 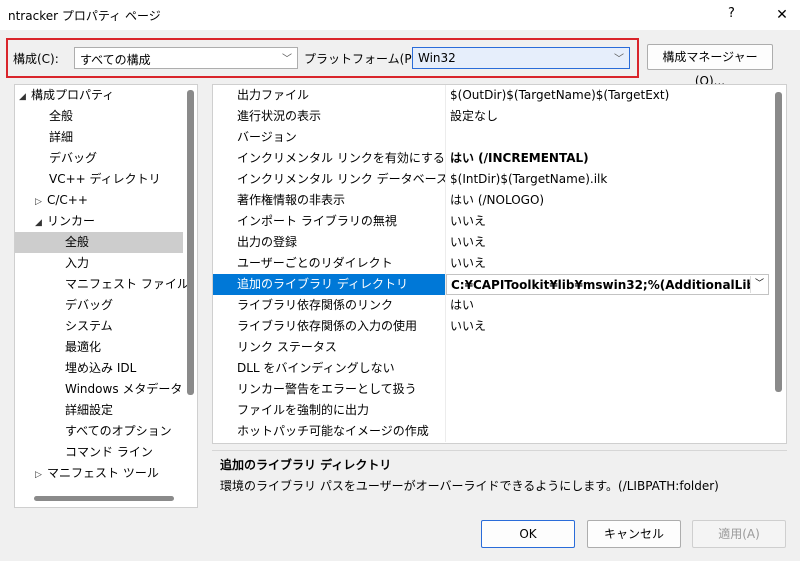 I want to click on property-row: ライブラリ依存関係のリンク はい, so click(x=491, y=305).